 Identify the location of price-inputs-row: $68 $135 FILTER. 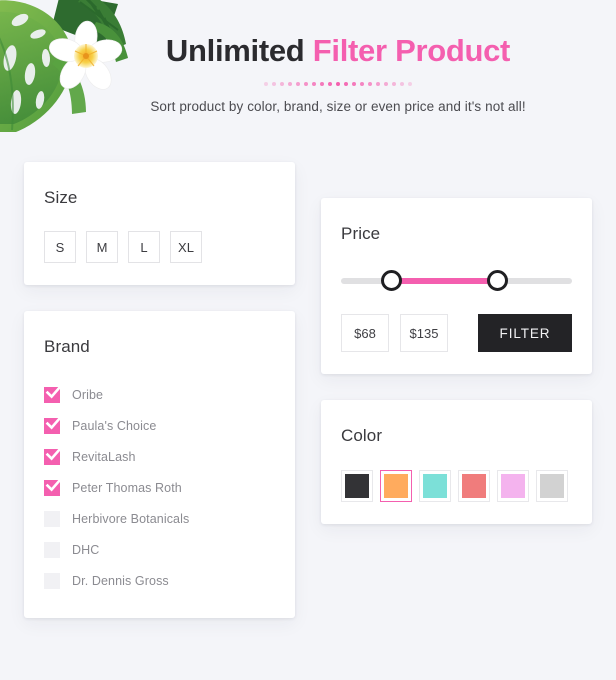
(456, 333).